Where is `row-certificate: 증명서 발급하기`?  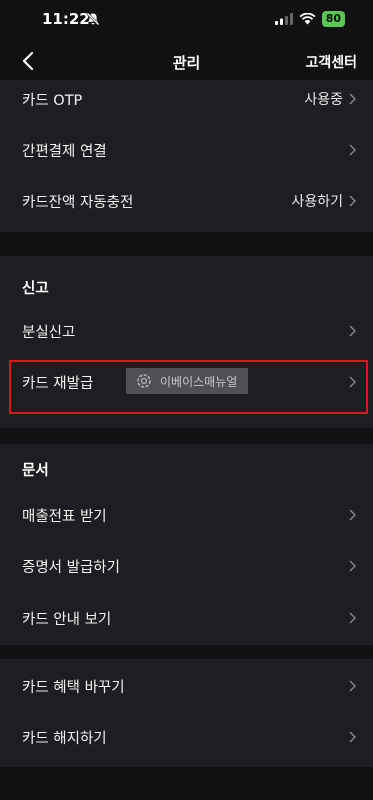
row-certificate: 증명서 발급하기 is located at coordinates (186, 566).